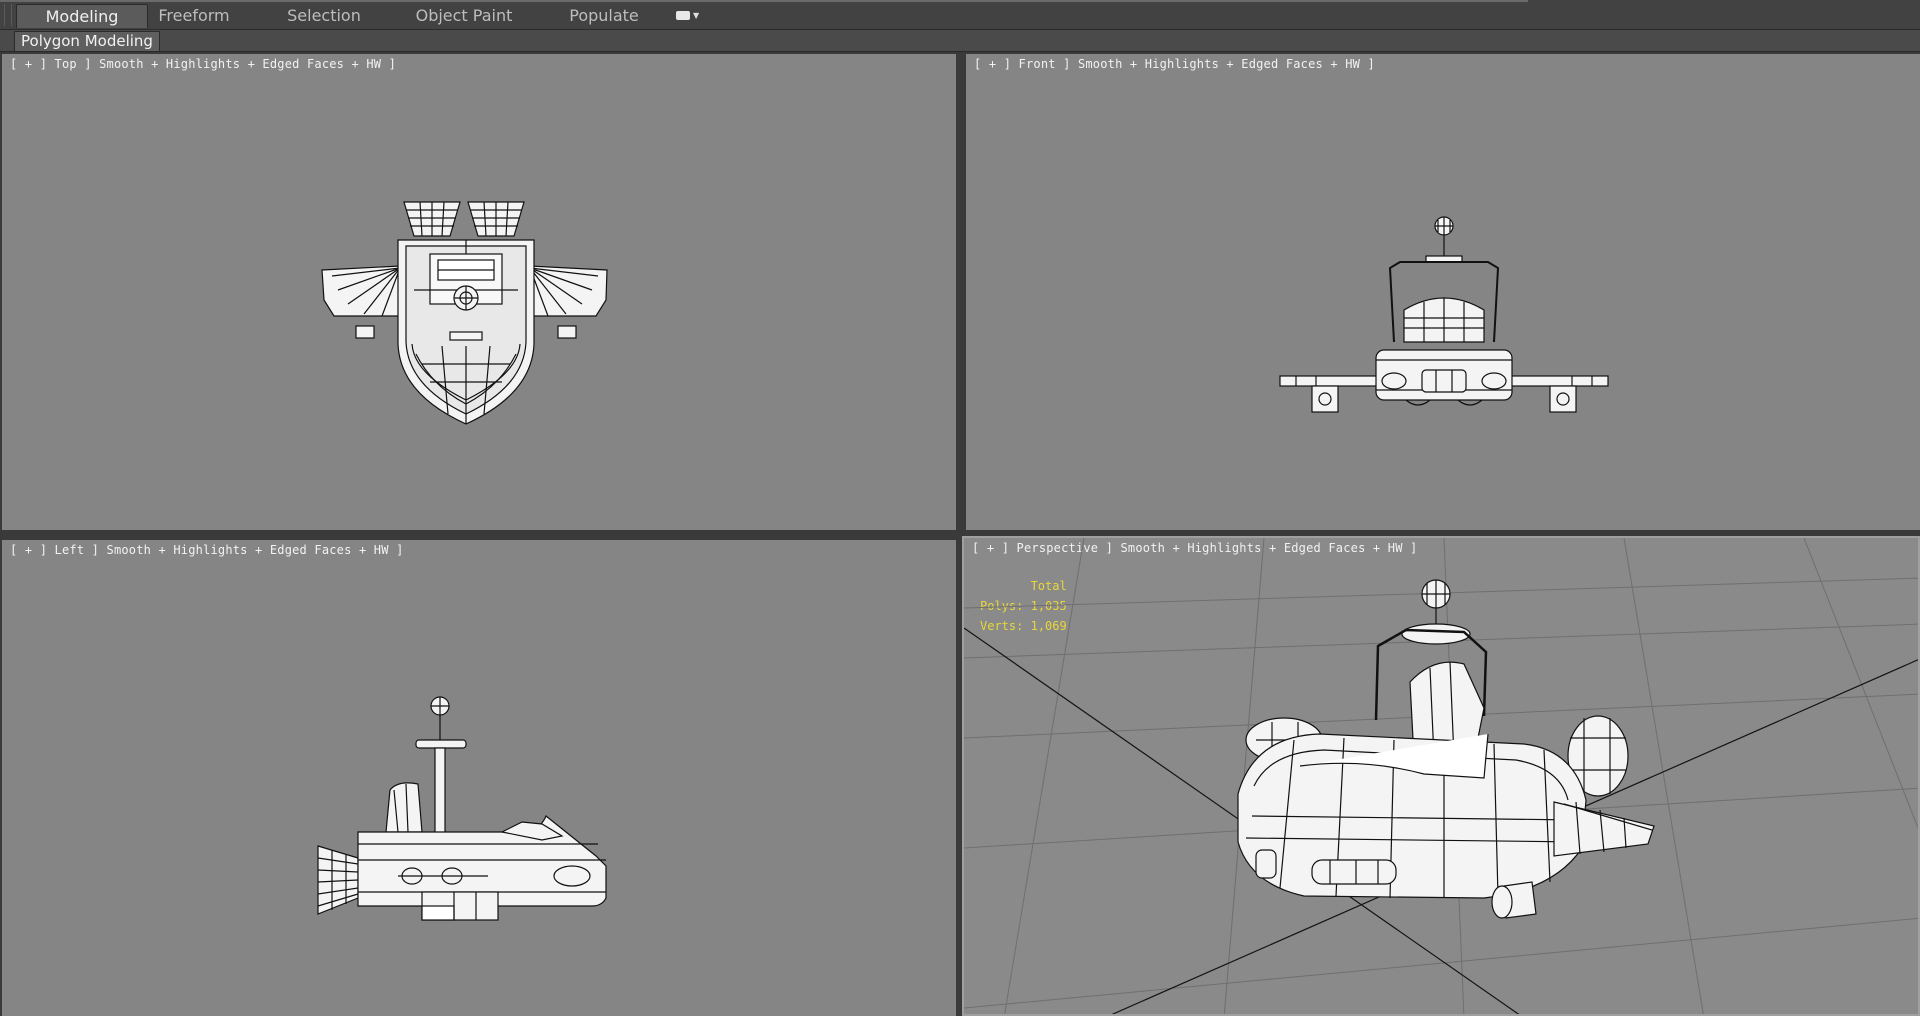 This screenshot has width=1920, height=1016. What do you see at coordinates (696, 15) in the screenshot?
I see `chevron-down-icon: ▼` at bounding box center [696, 15].